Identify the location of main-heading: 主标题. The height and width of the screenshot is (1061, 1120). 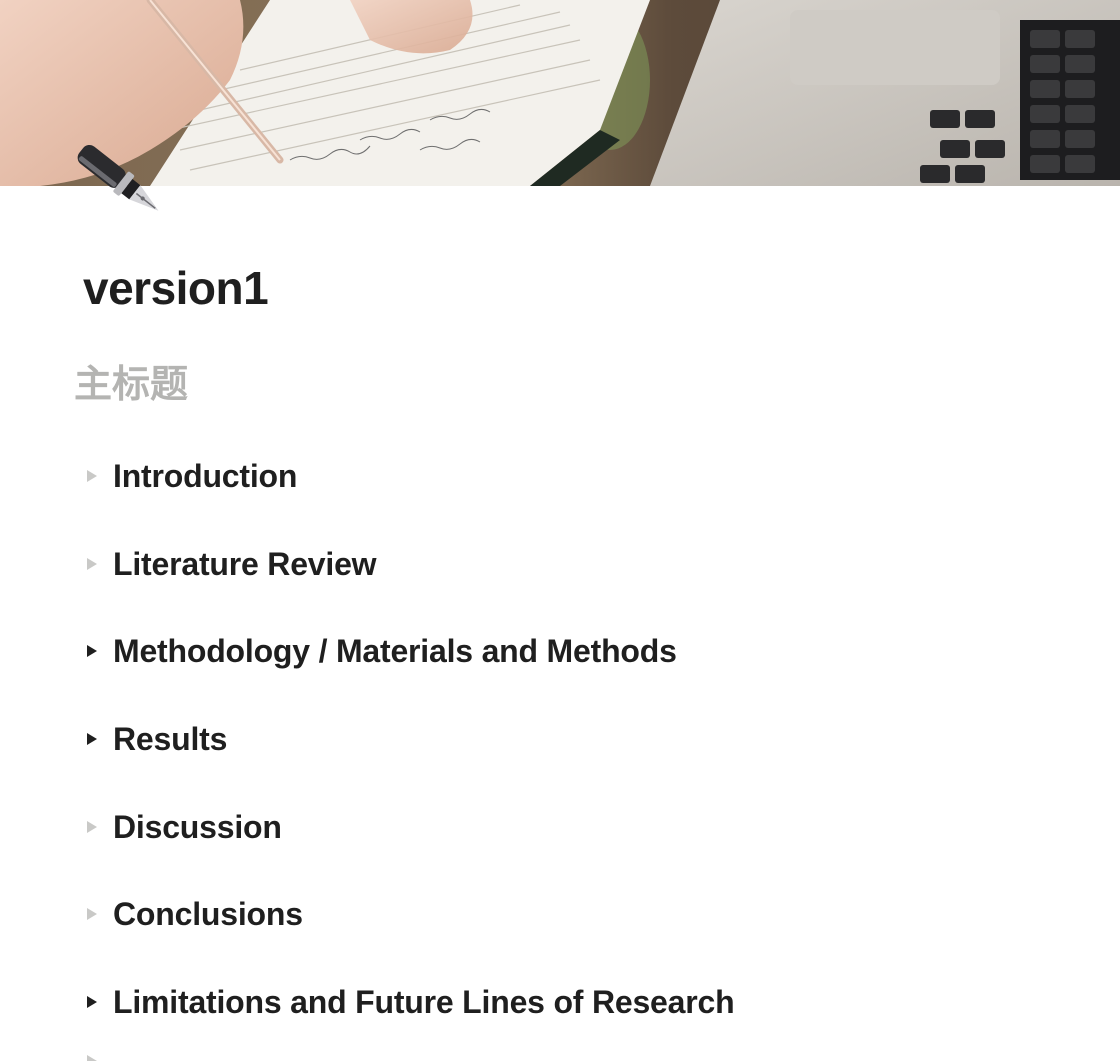
(131, 384).